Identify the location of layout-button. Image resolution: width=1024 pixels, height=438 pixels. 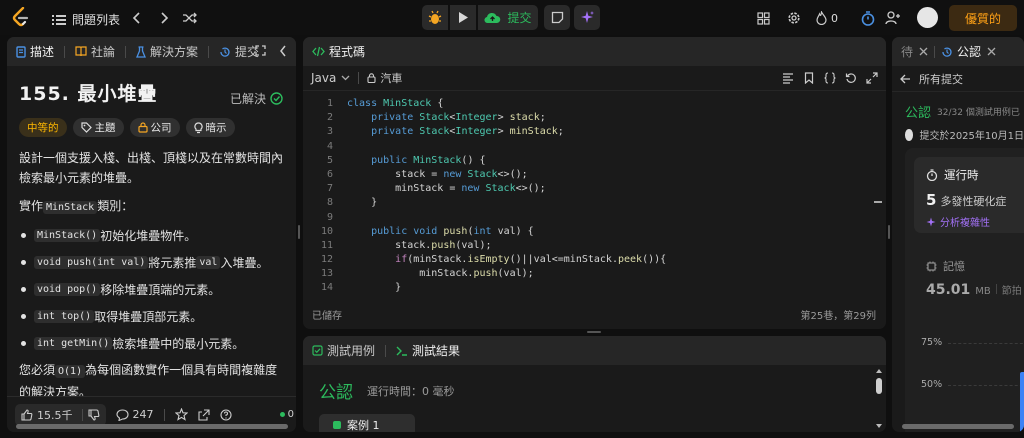
(763, 18).